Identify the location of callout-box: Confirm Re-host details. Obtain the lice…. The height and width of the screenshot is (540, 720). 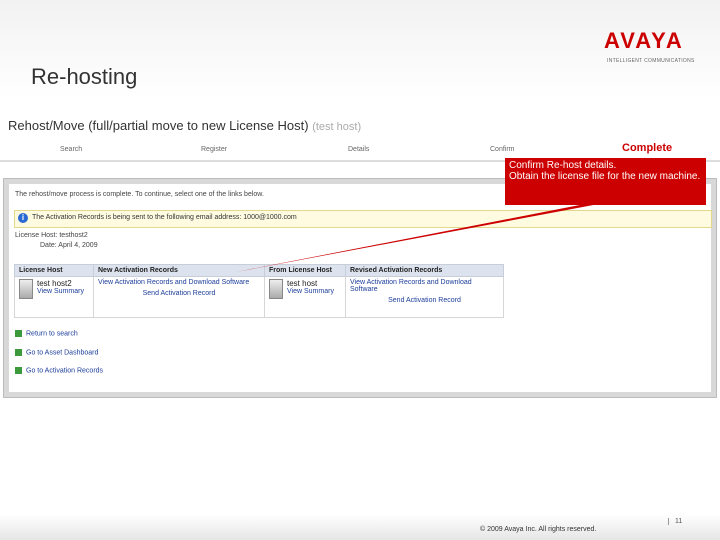
(605, 181).